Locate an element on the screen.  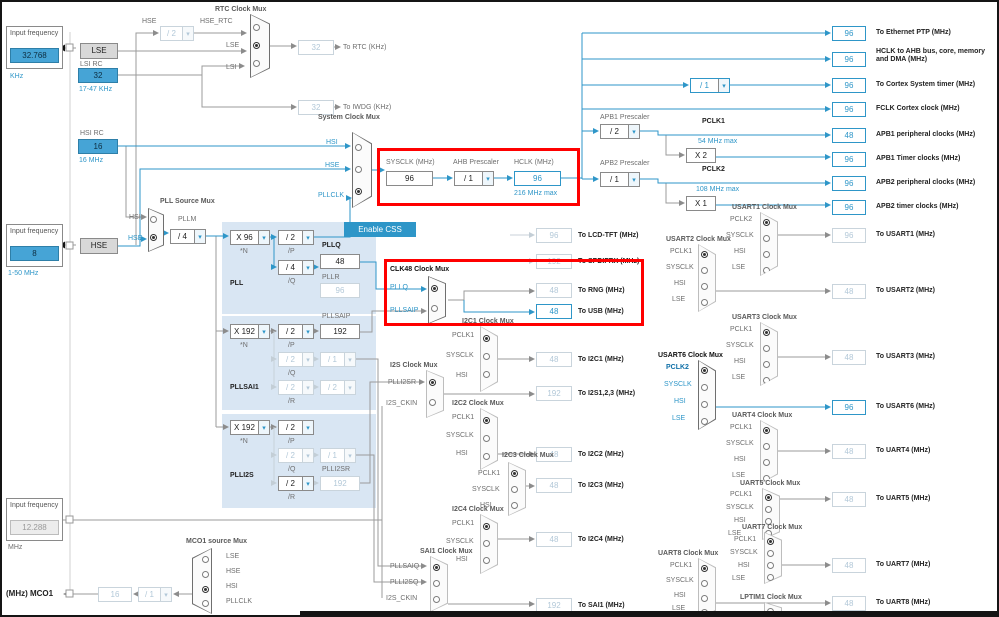
plli2s-qdiv-dropdown: / 1 ▾ is located at coordinates (338, 455).